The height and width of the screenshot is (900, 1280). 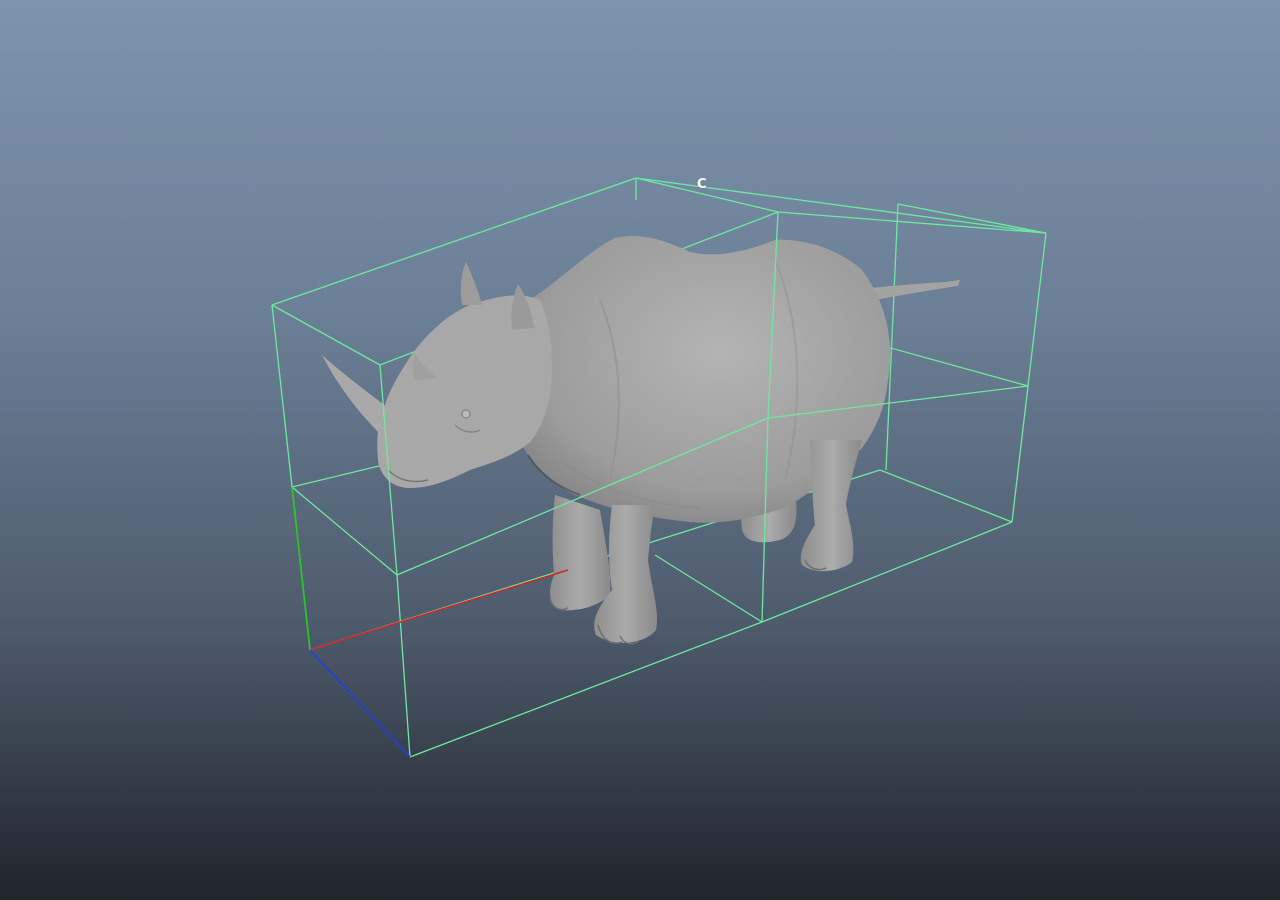 I want to click on z-axis-line, so click(x=360, y=703).